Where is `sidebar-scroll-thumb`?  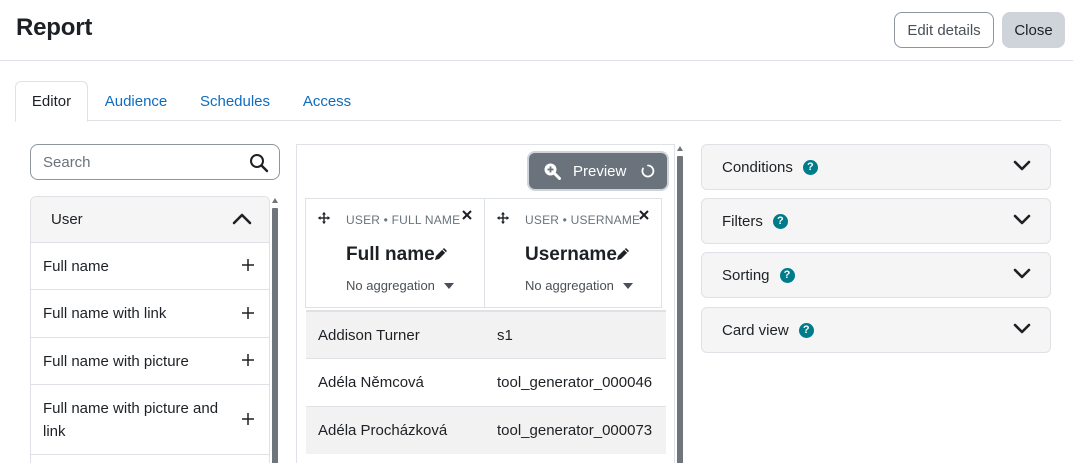 sidebar-scroll-thumb is located at coordinates (275, 335).